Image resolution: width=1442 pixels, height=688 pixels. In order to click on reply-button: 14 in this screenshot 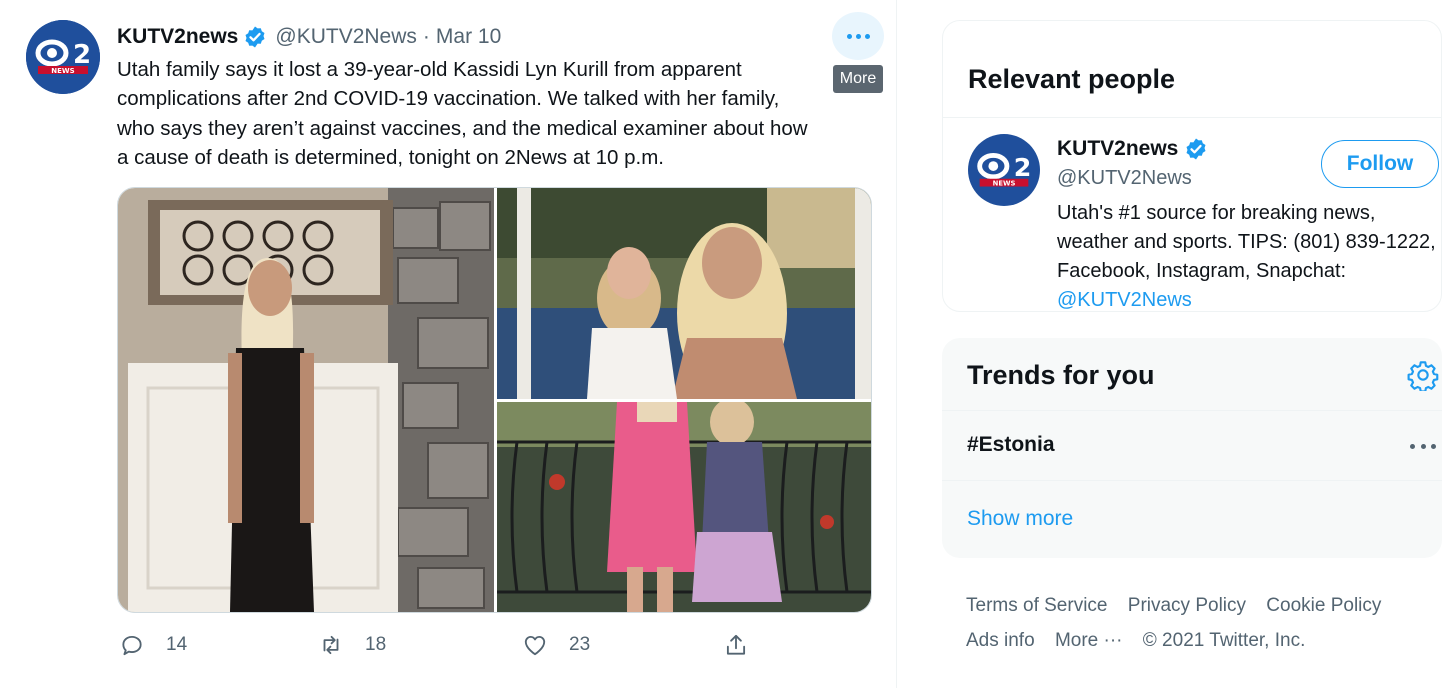, I will do `click(153, 645)`.